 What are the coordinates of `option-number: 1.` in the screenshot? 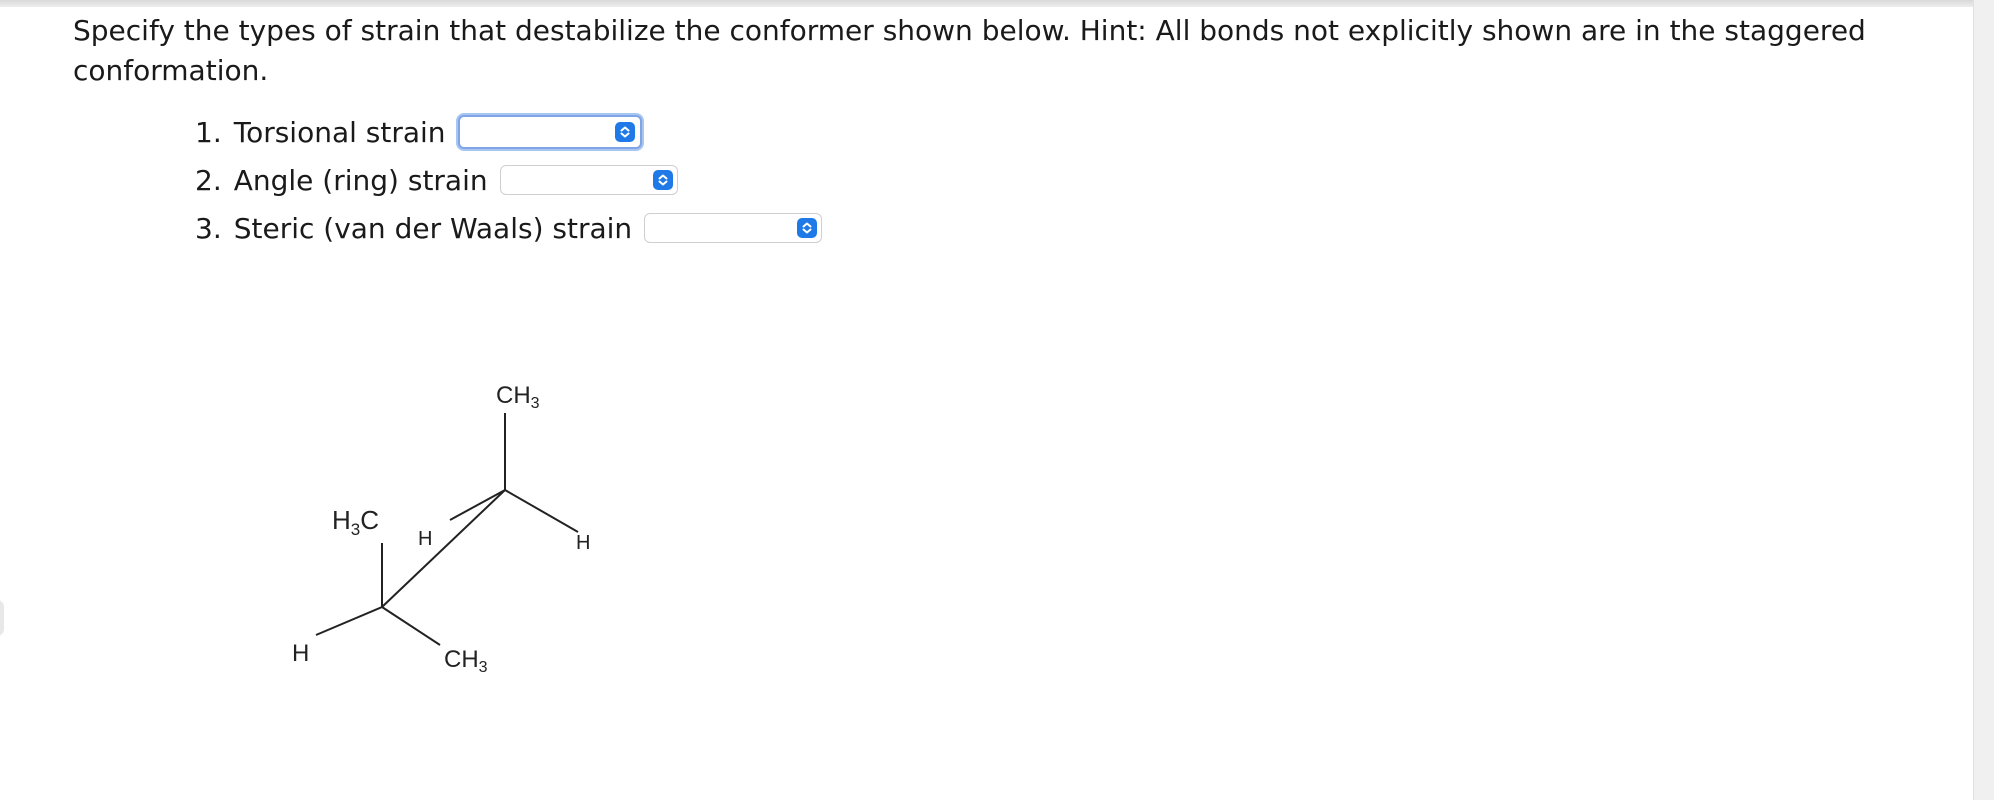 It's located at (208, 132).